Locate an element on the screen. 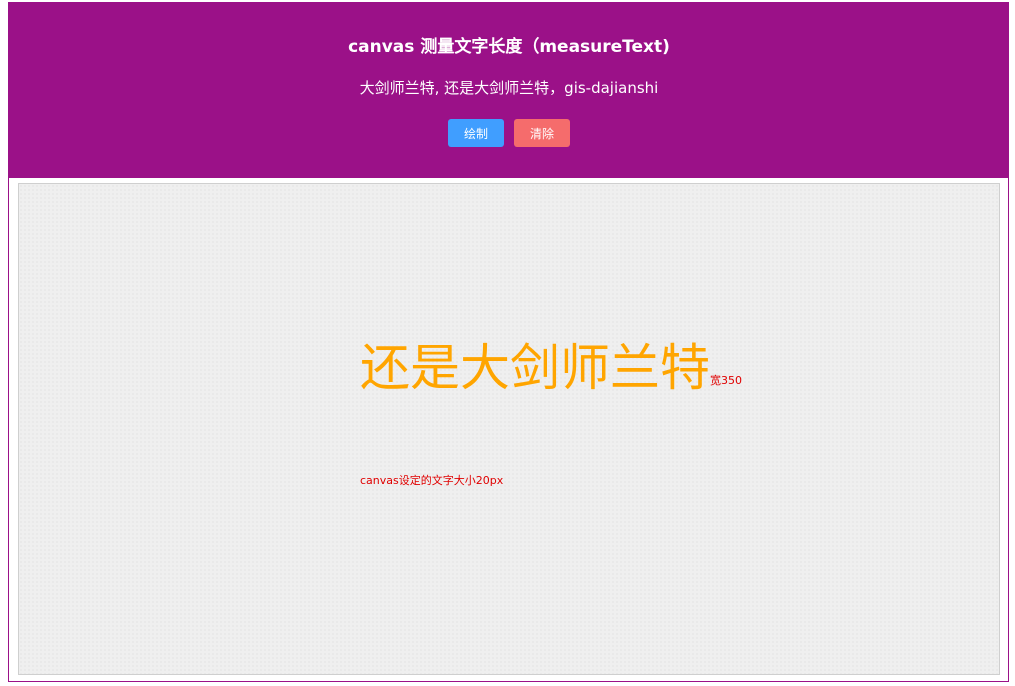 The image size is (1015, 686). font-size-note: canvas设定的文字大小20px is located at coordinates (432, 480).